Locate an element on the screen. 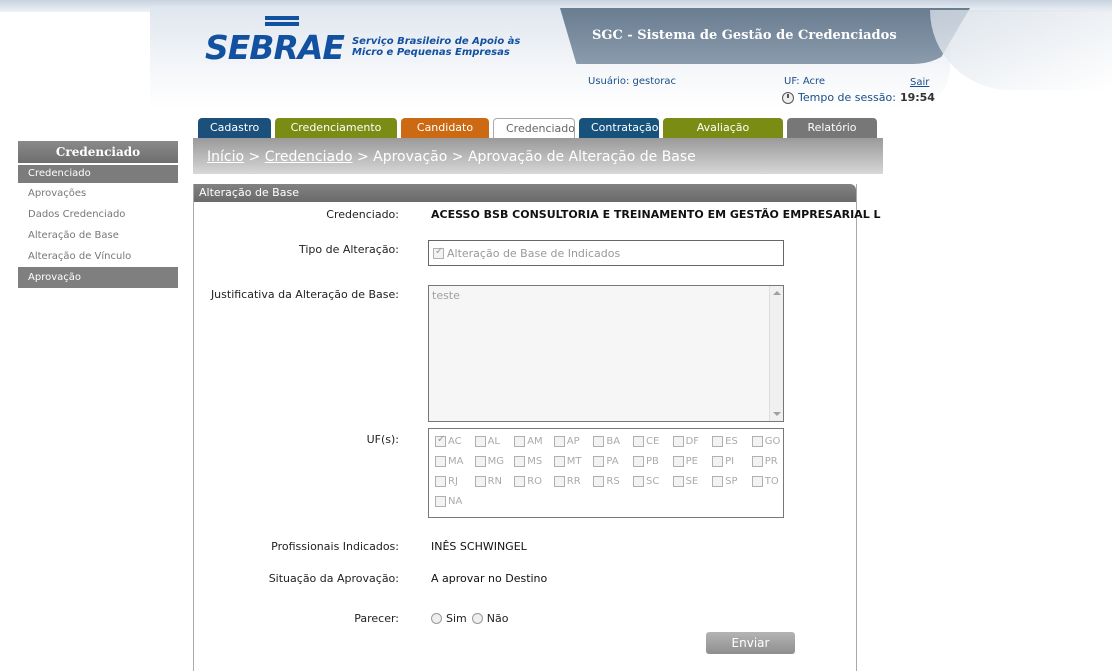  uf-info: UF: Acre is located at coordinates (805, 81).